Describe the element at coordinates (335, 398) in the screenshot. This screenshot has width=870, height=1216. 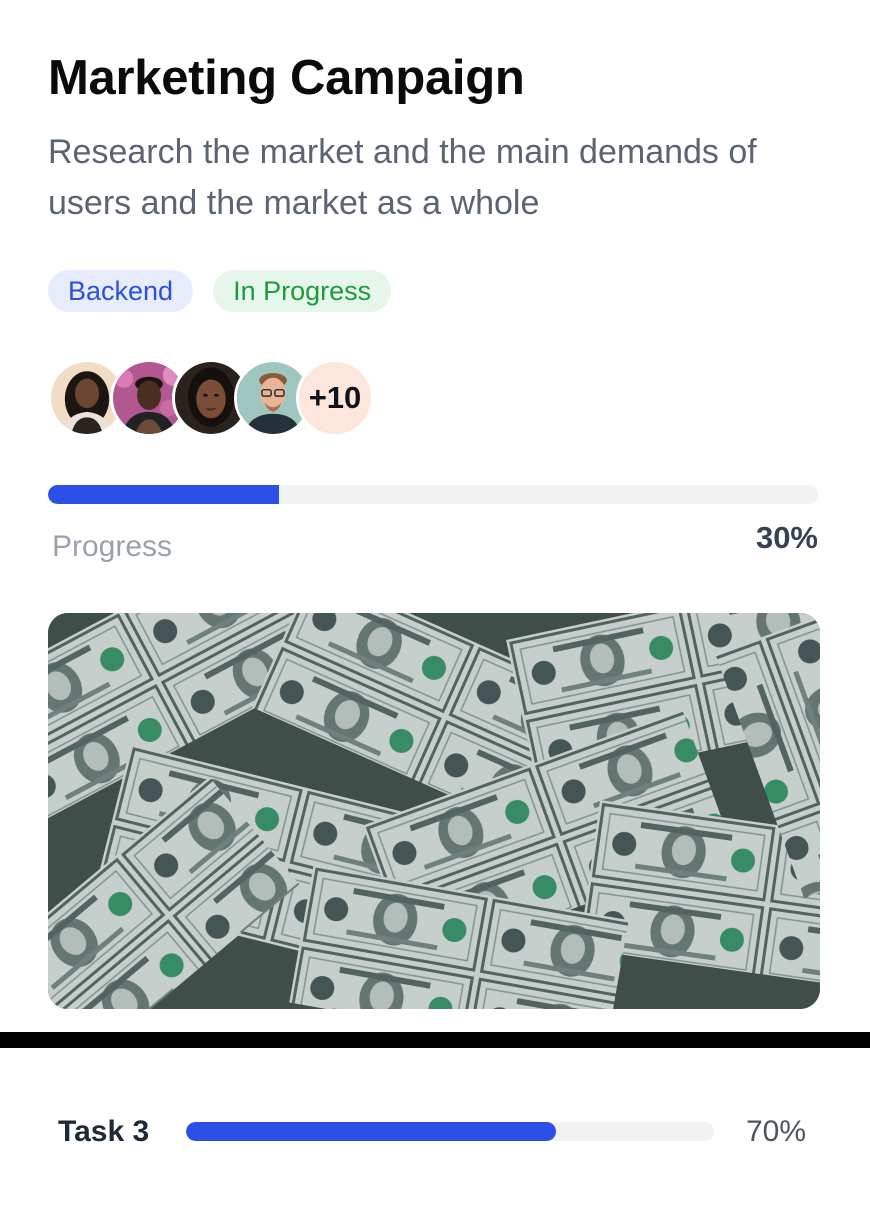
I see `more-members-badge: +10` at that location.